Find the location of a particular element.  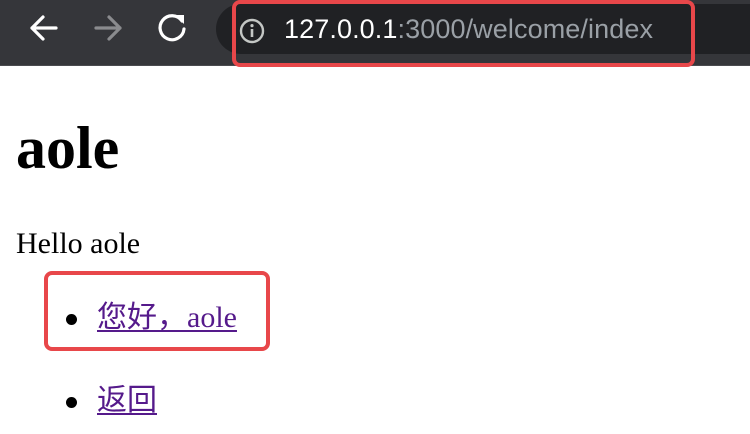

forward-button is located at coordinates (108, 28).